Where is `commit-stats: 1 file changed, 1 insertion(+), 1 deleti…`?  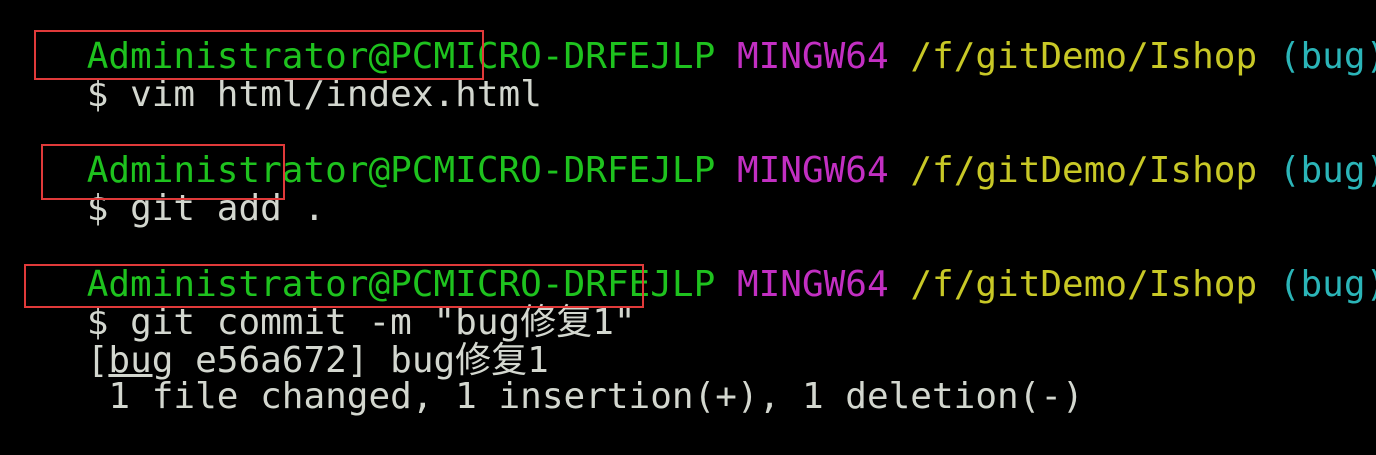
commit-stats: 1 file changed, 1 insertion(+), 1 deleti… is located at coordinates (585, 396).